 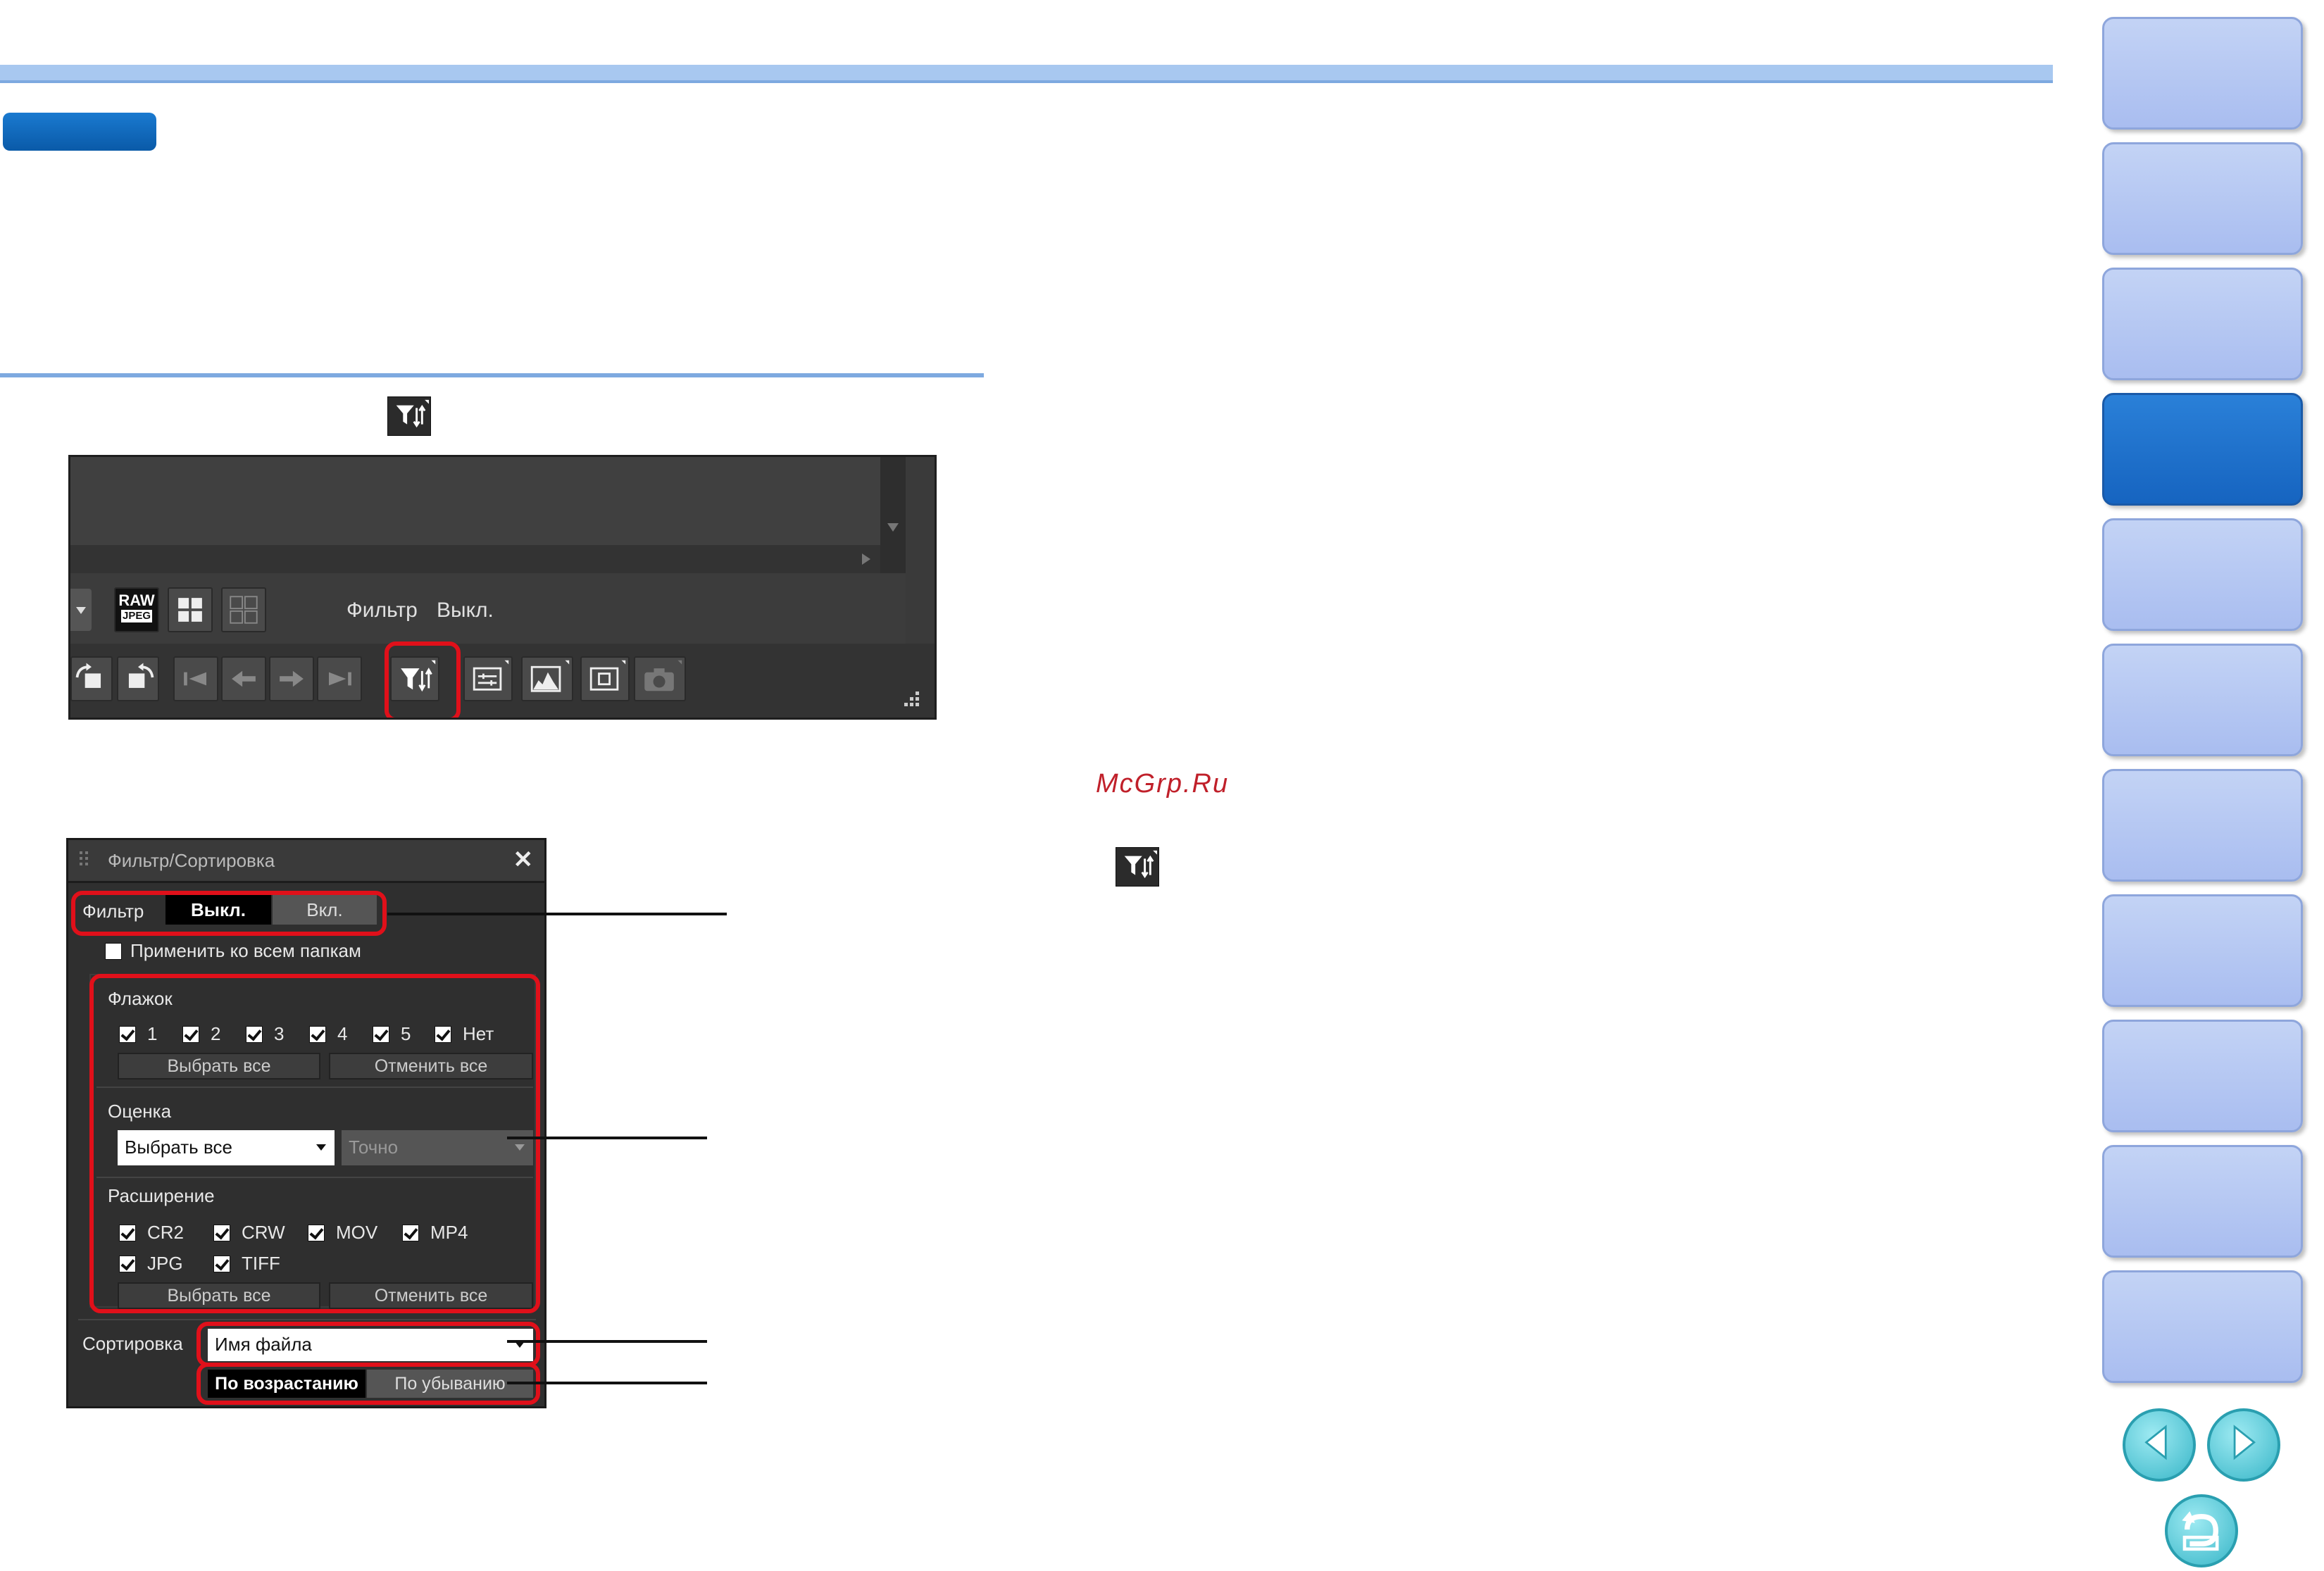 I want to click on vertical-scrollbar, so click(x=893, y=515).